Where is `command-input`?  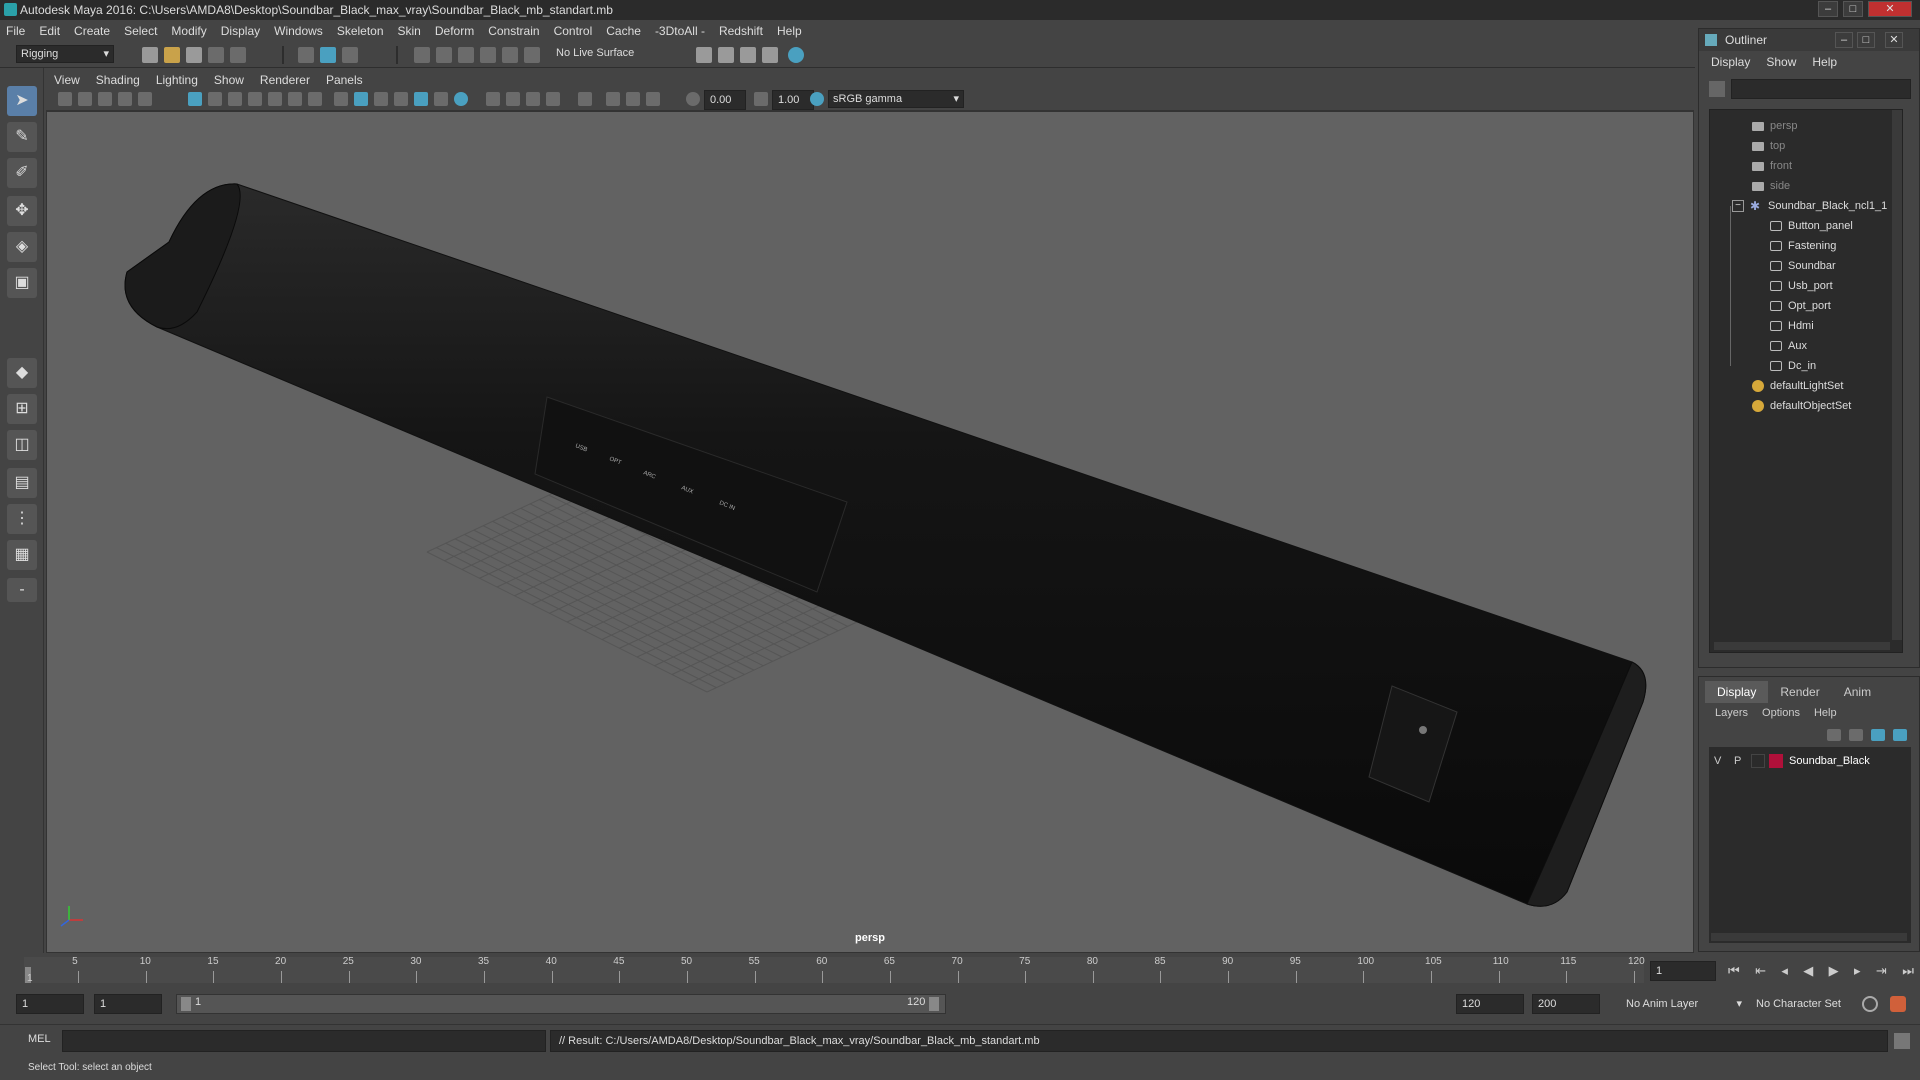 command-input is located at coordinates (304, 1041).